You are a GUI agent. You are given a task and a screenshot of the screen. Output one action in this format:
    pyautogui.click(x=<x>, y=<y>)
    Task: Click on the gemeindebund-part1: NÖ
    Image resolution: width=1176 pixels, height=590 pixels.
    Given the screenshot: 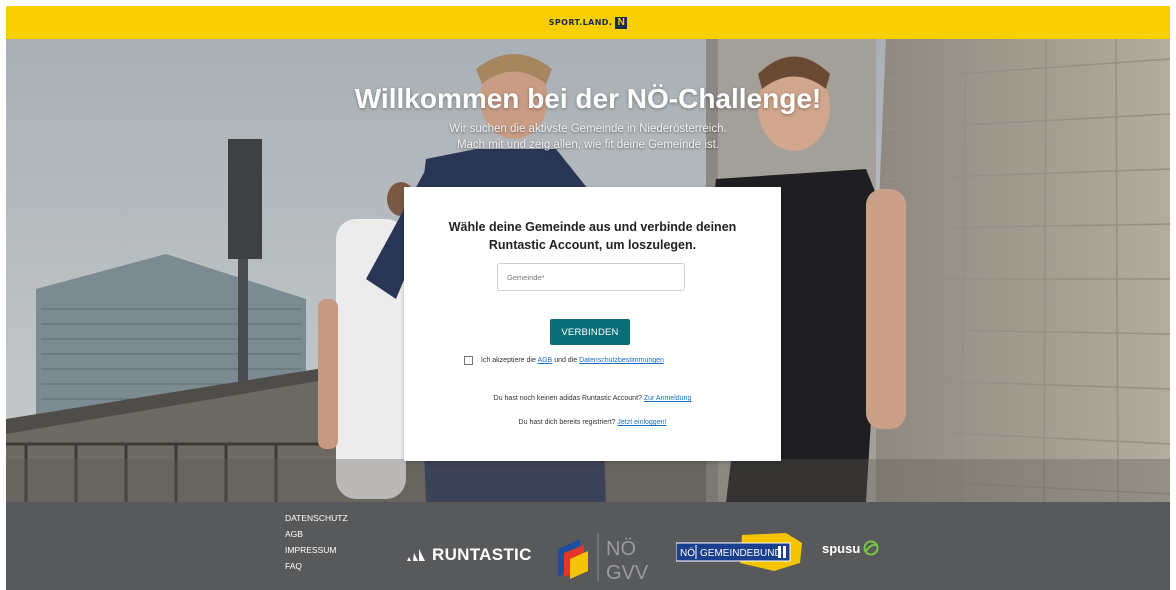 What is the action you would take?
    pyautogui.click(x=687, y=553)
    